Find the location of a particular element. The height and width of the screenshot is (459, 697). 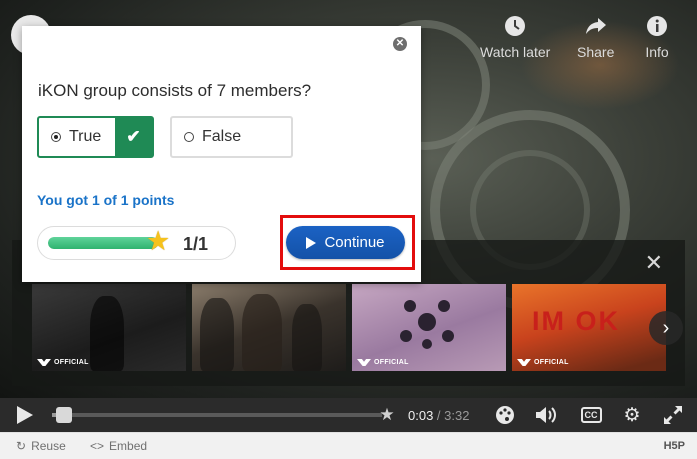

quality-button is located at coordinates (505, 415).